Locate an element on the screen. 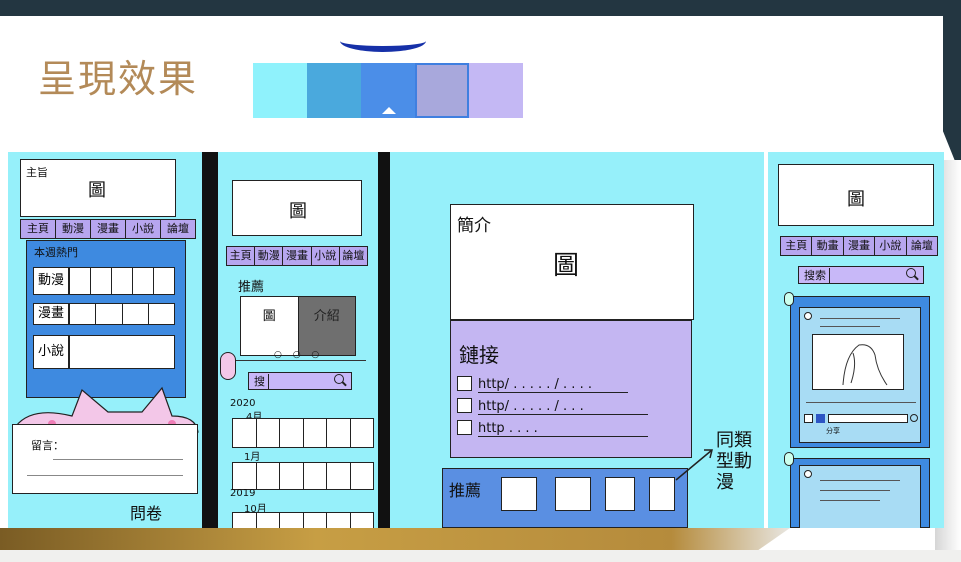 Image resolution: width=961 pixels, height=562 pixels. emoji-icon is located at coordinates (914, 418).